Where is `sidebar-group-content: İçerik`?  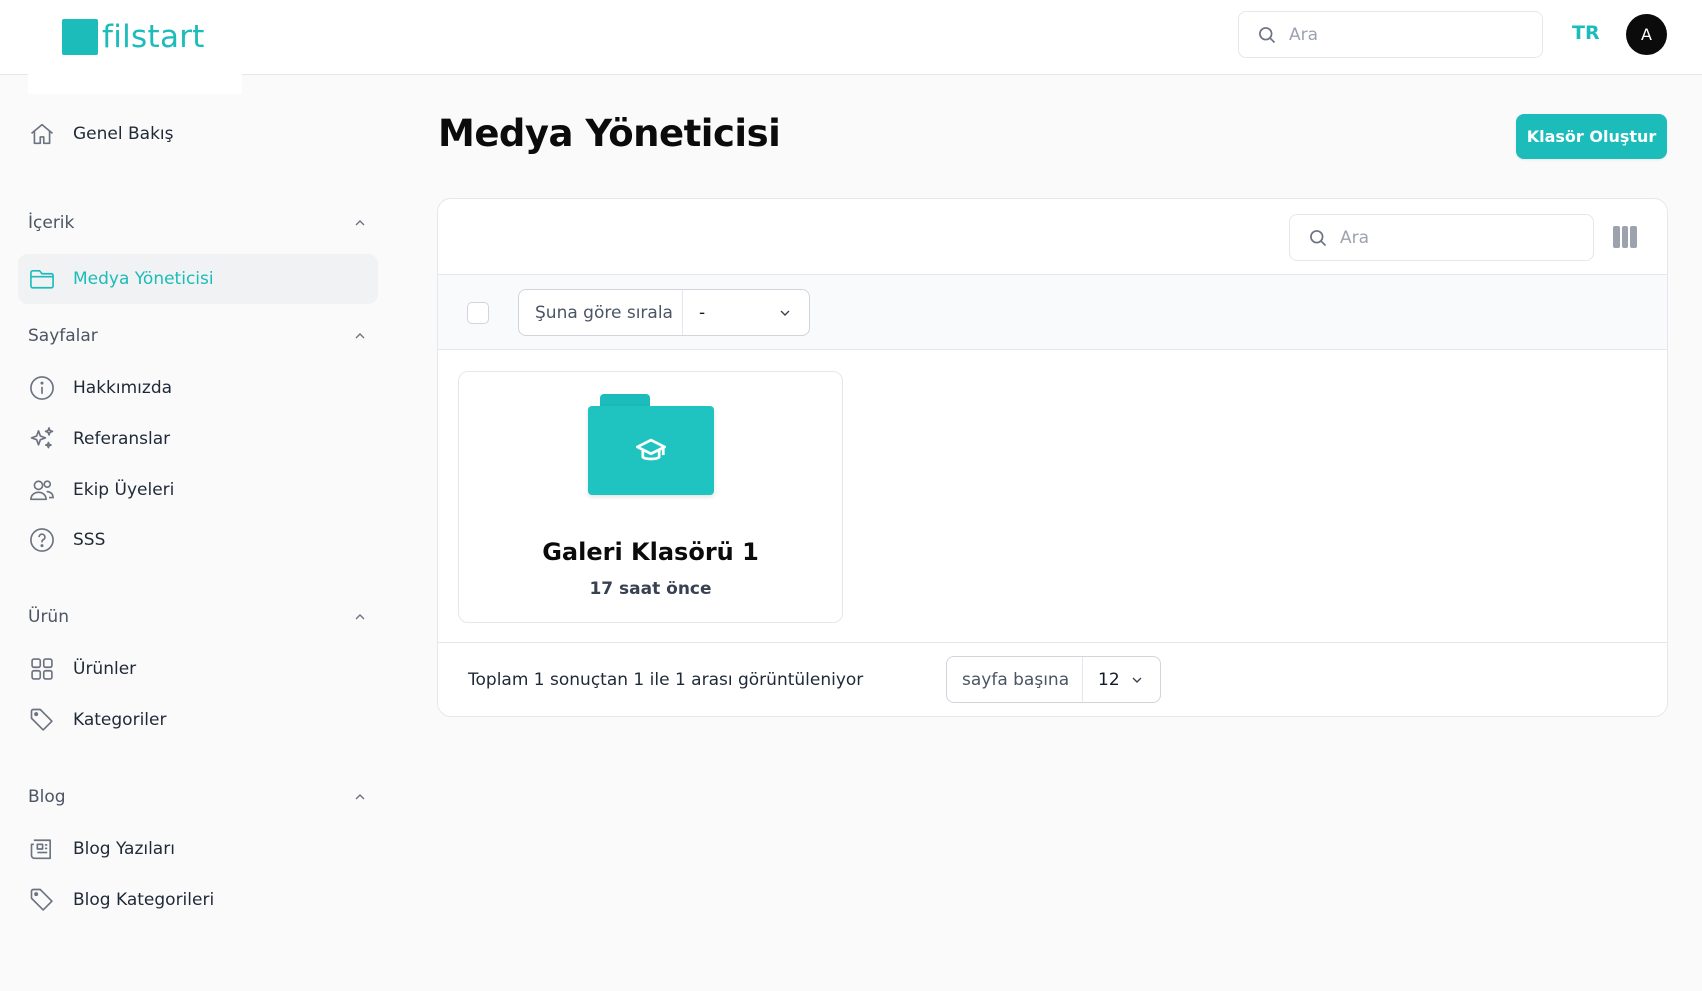 sidebar-group-content: İçerik is located at coordinates (198, 223).